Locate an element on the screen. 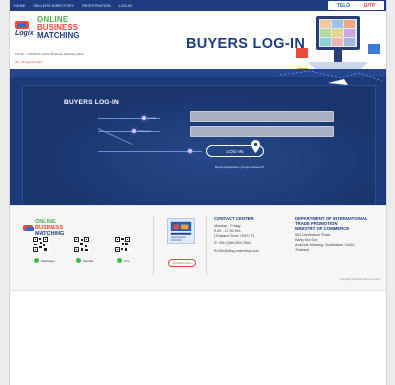 This screenshot has height=385, width=395. contact-hours-3: (Thailand Time: GMT+7) is located at coordinates (234, 236).